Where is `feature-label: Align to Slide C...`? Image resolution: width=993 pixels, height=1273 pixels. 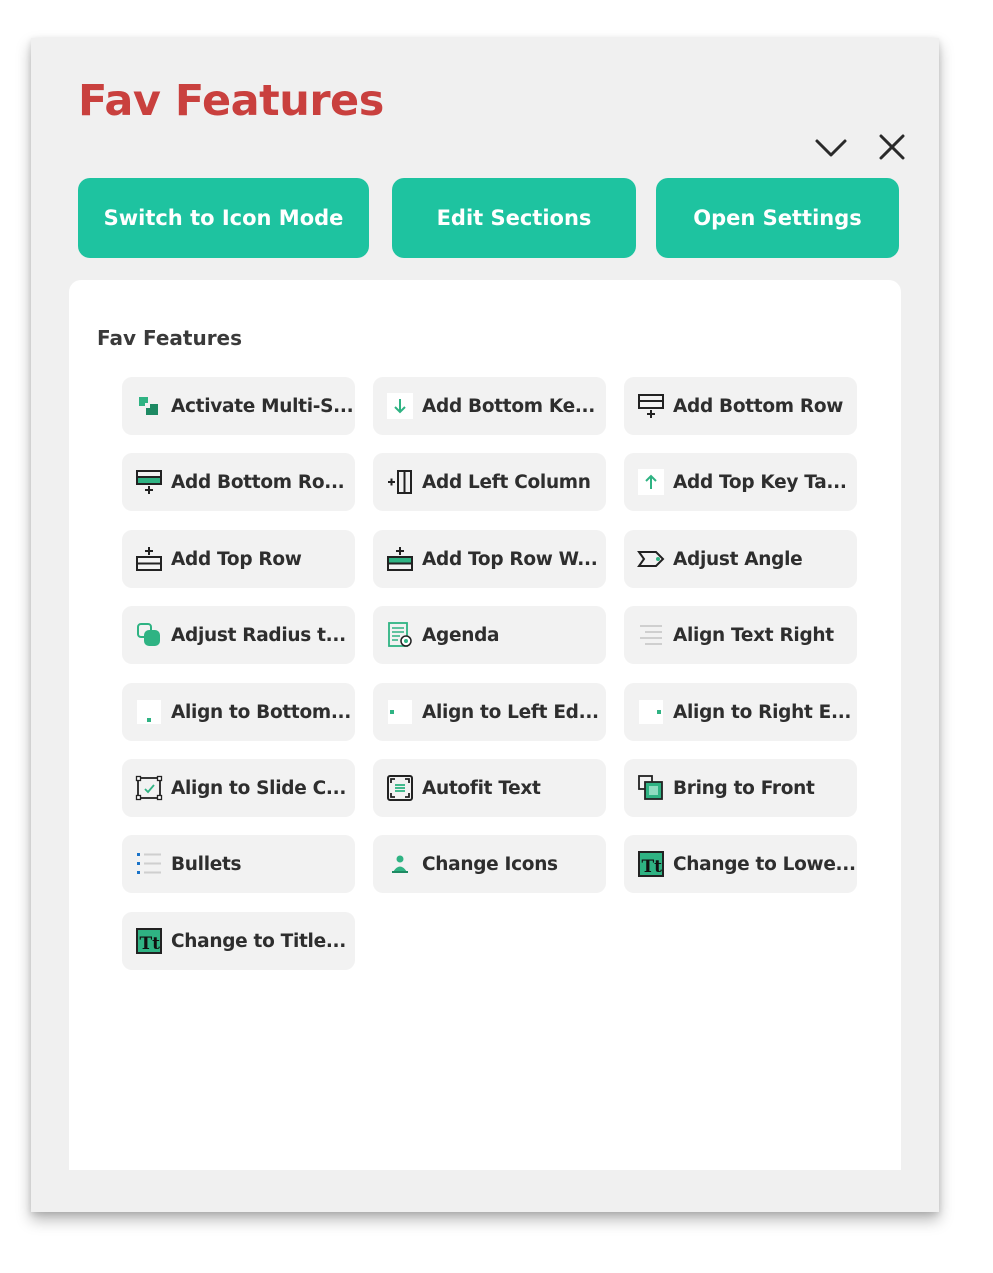
feature-label: Align to Slide C... is located at coordinates (259, 788).